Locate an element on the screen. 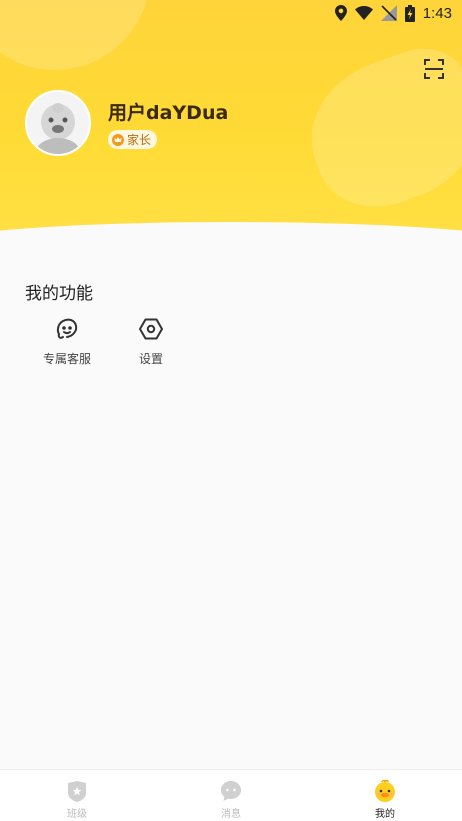 This screenshot has height=821, width=462. tab-label: 班级 is located at coordinates (77, 814).